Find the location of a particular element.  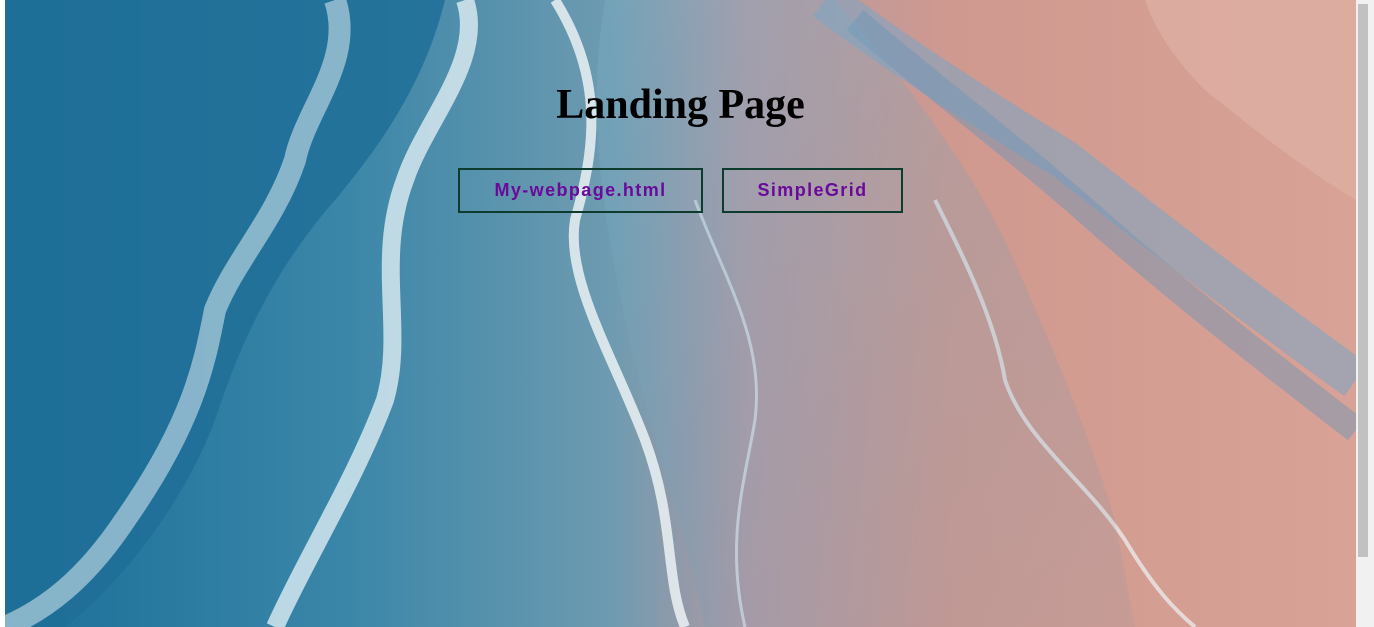

my-webpage-link-label: My-webpage.html is located at coordinates (580, 190).